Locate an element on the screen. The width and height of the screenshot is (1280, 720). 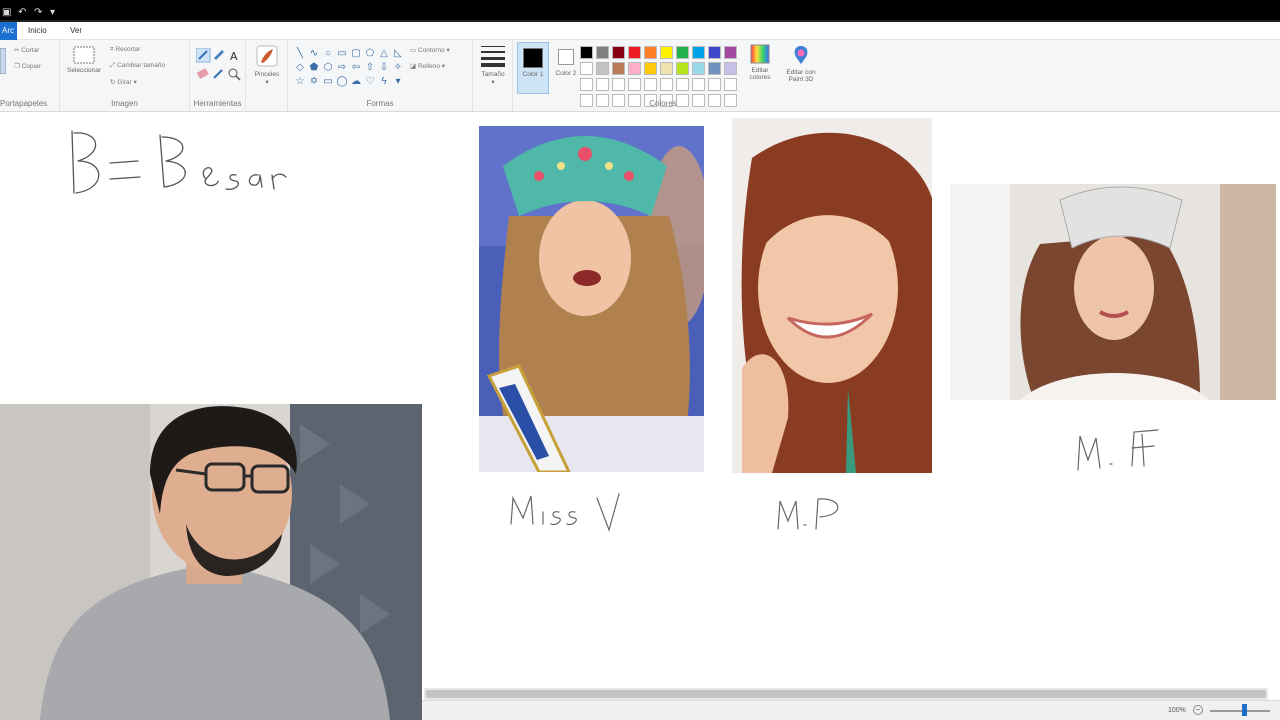
group-tools: A Herramientas is located at coordinates (218, 76).